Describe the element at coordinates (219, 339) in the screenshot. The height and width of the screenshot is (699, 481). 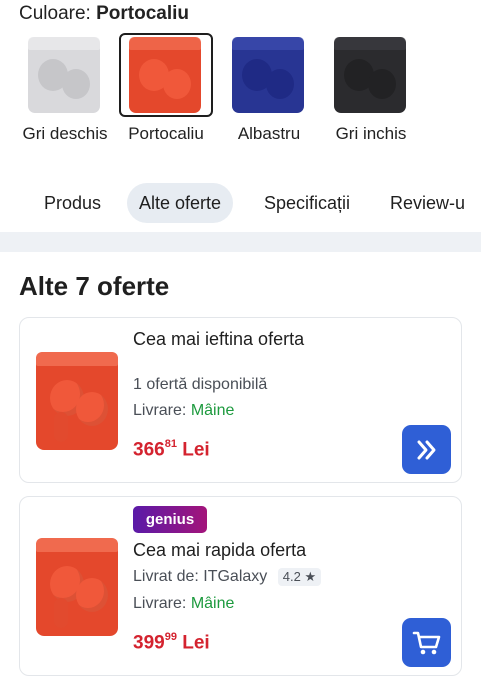
I see `offer-title: Cea mai ieftina oferta` at that location.